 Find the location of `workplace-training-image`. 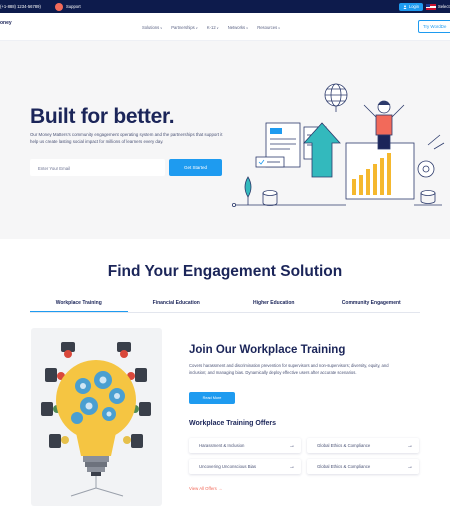

workplace-training-image is located at coordinates (96, 417).